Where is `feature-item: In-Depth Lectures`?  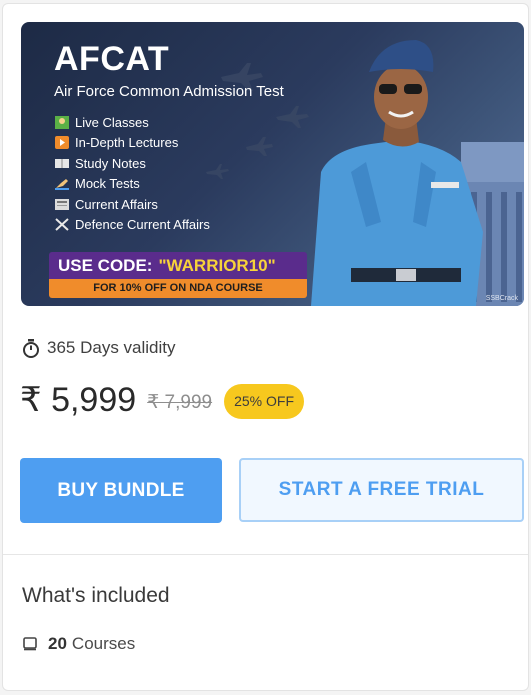 feature-item: In-Depth Lectures is located at coordinates (132, 143).